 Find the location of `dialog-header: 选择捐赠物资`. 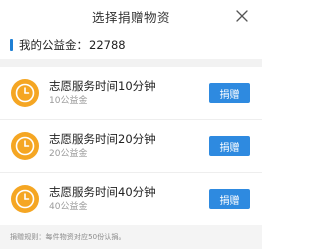

dialog-header: 选择捐赠物资 is located at coordinates (131, 16).